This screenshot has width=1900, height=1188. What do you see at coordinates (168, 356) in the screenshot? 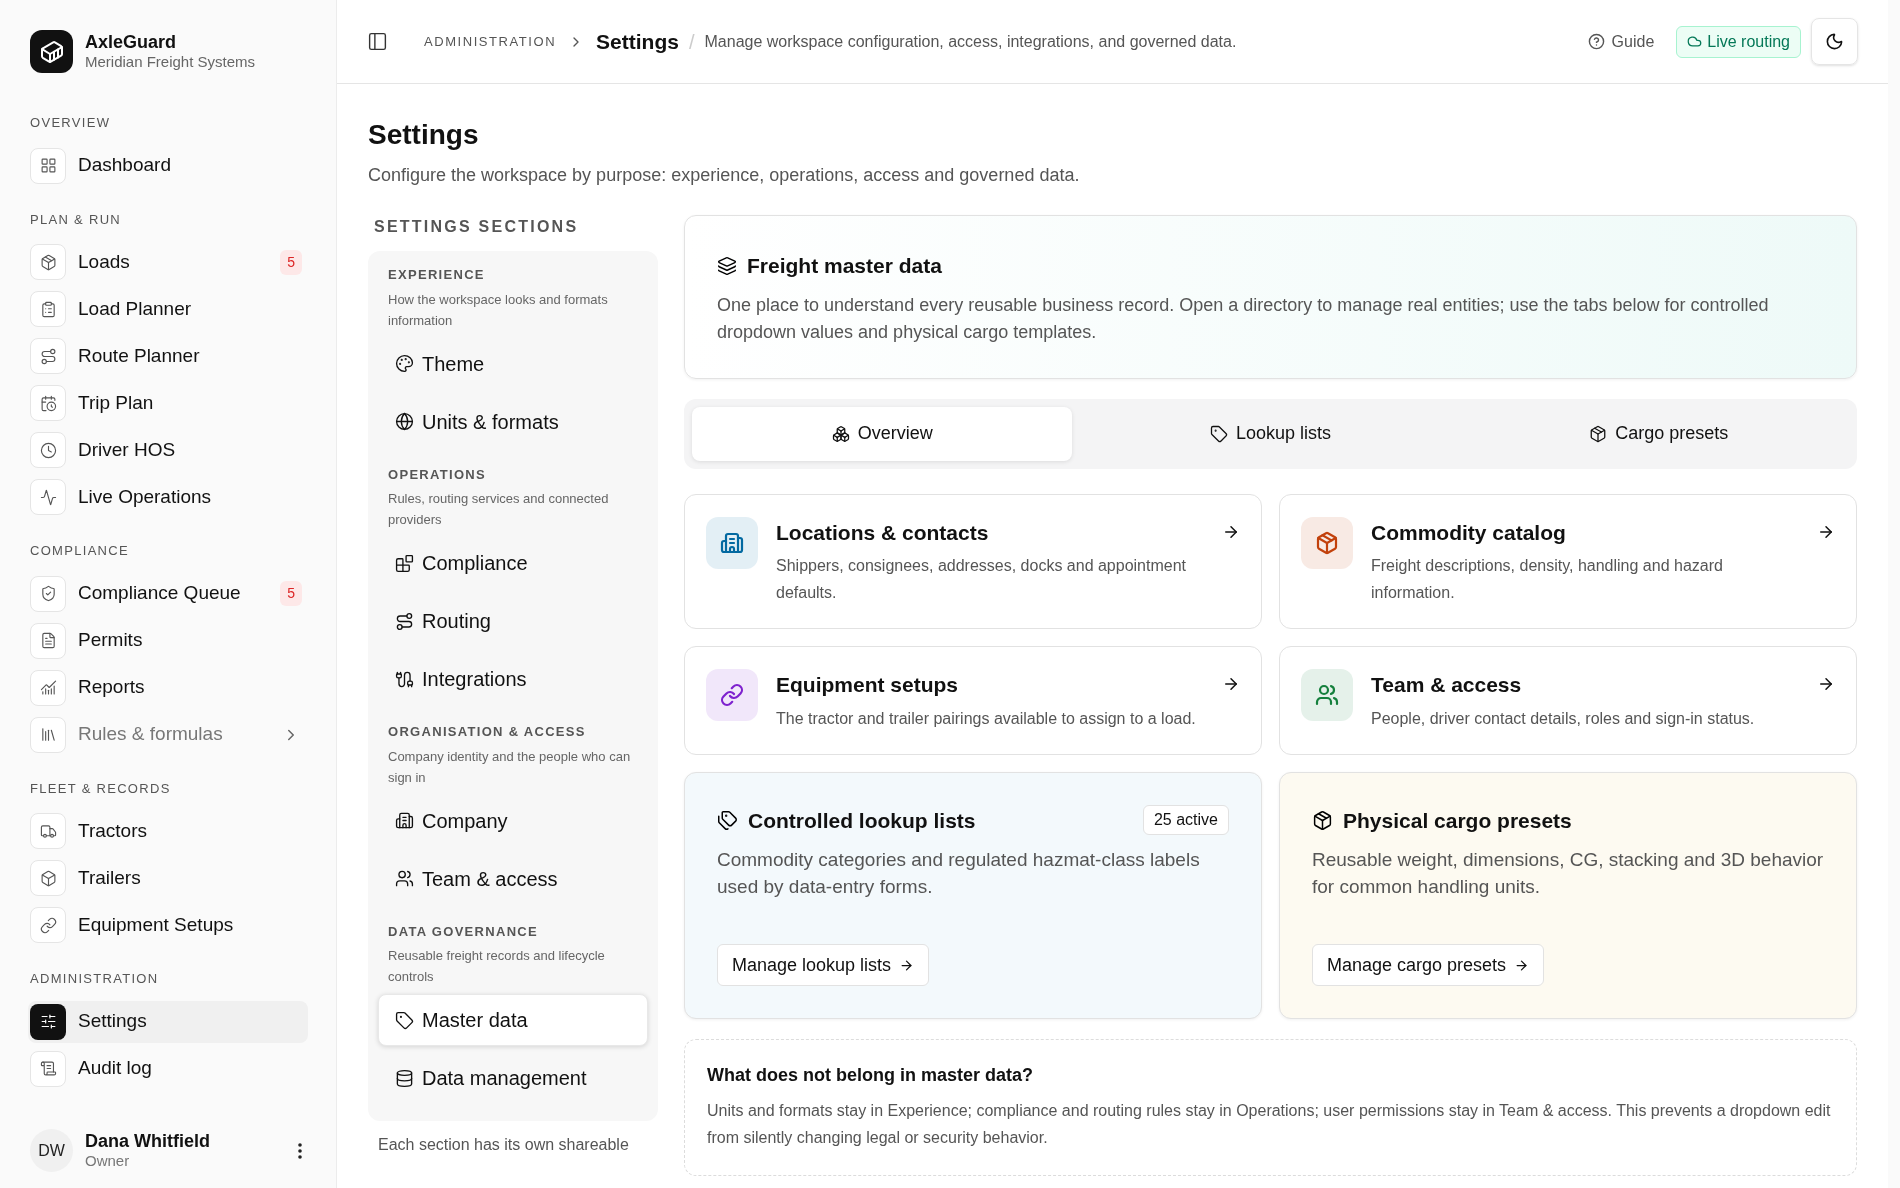
I see `nav-item: Route Planner` at bounding box center [168, 356].